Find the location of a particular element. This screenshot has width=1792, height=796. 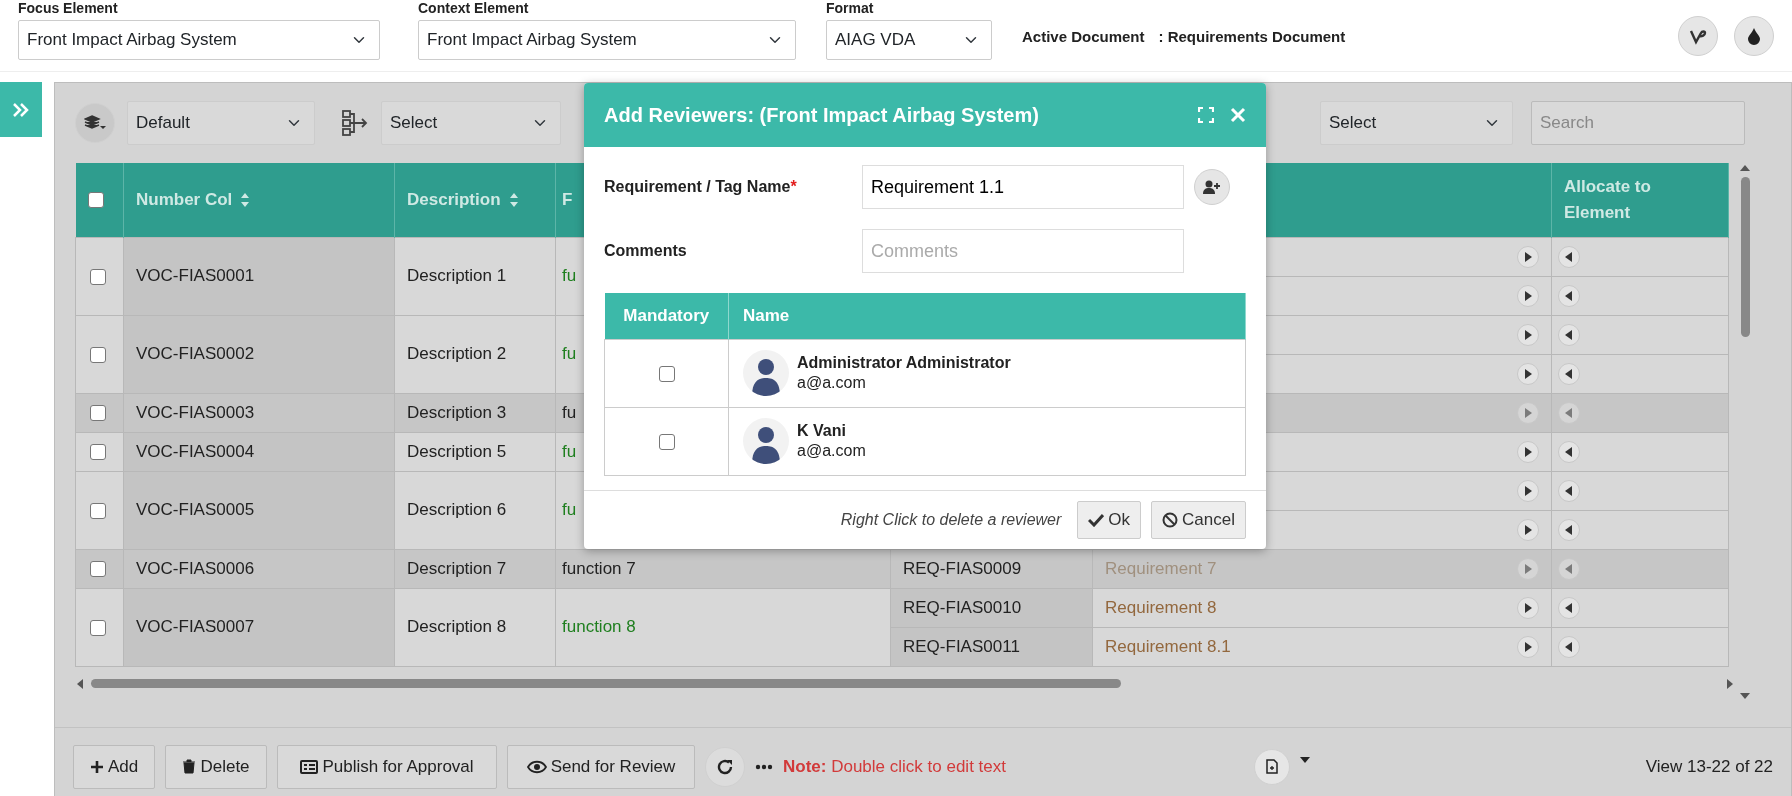

drop-icon-button is located at coordinates (1754, 36).